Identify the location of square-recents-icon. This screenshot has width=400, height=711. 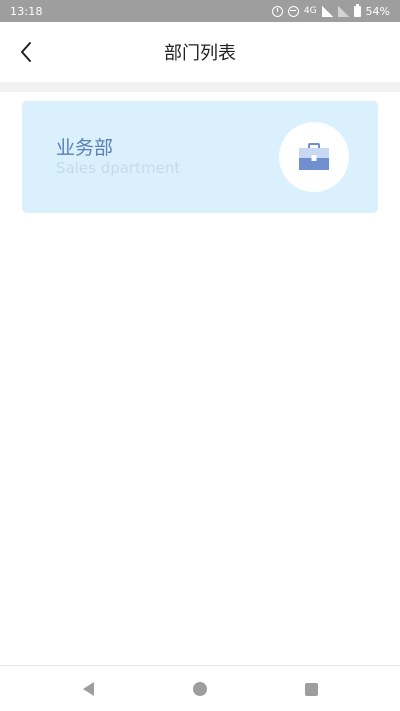
(311, 689).